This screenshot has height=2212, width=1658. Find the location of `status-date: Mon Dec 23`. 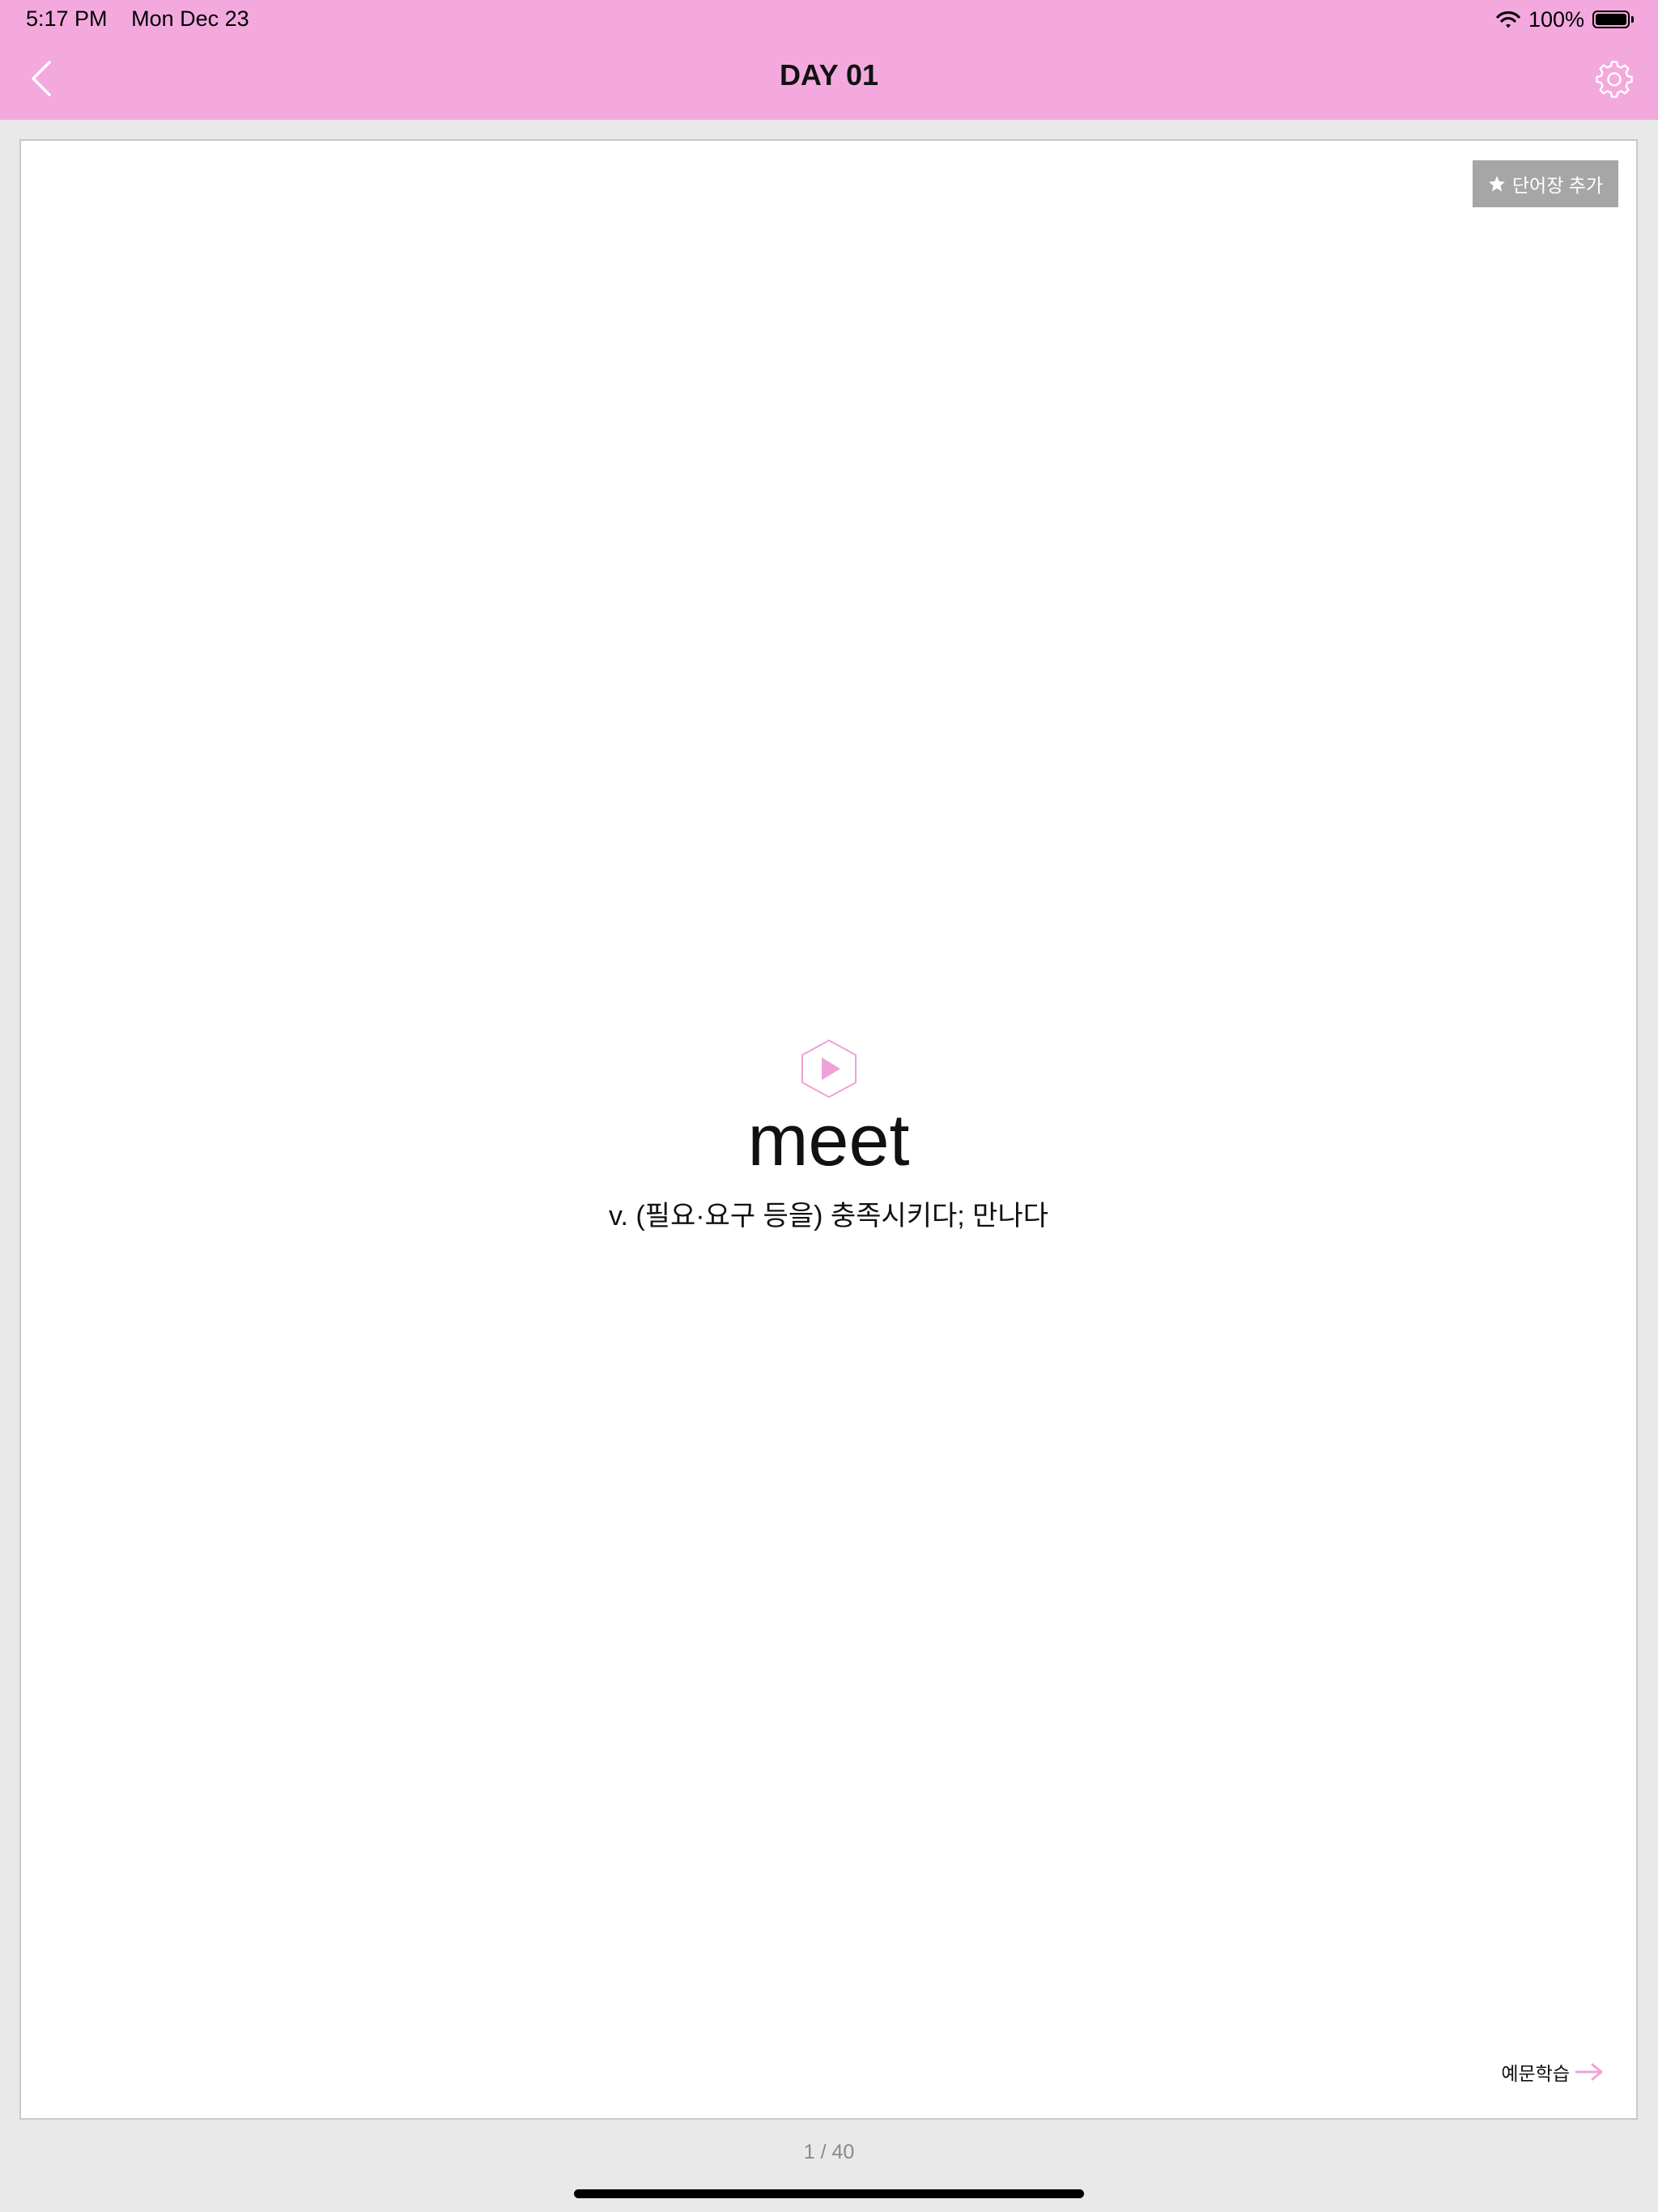

status-date: Mon Dec 23 is located at coordinates (190, 19).